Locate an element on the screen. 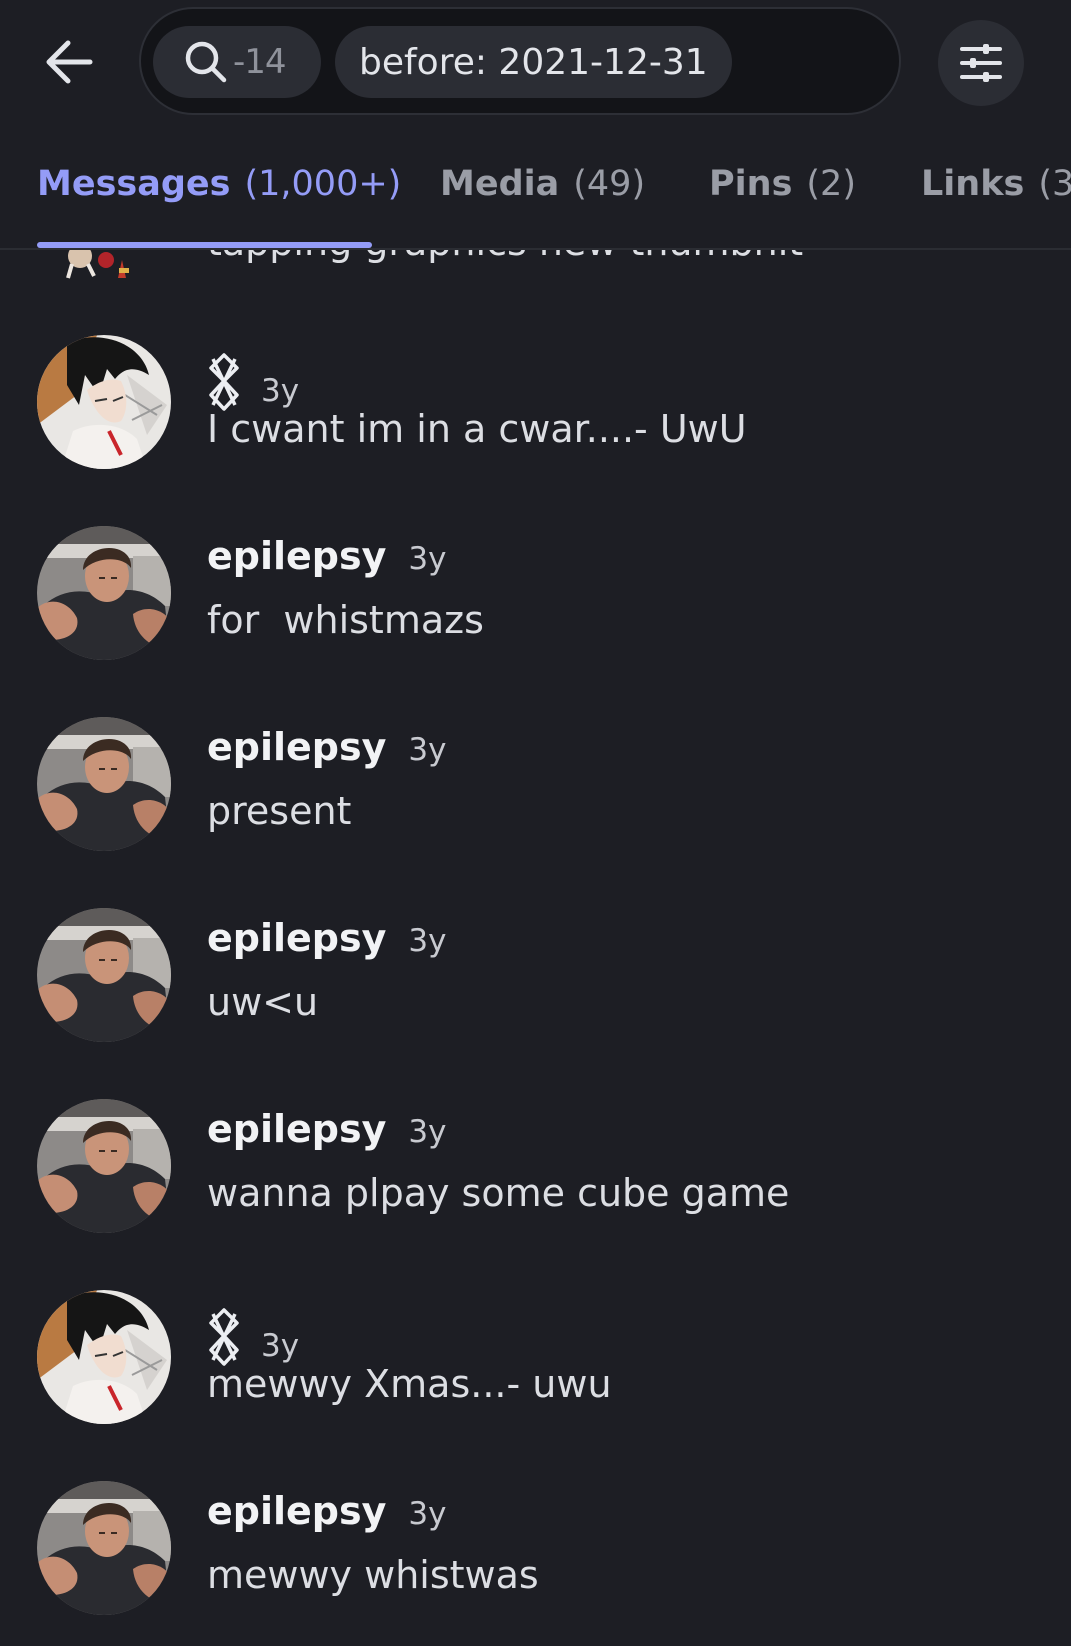 Image resolution: width=1071 pixels, height=1646 pixels. message-row: epilepsy 3y wanna plpay some cube game is located at coordinates (535, 1194).